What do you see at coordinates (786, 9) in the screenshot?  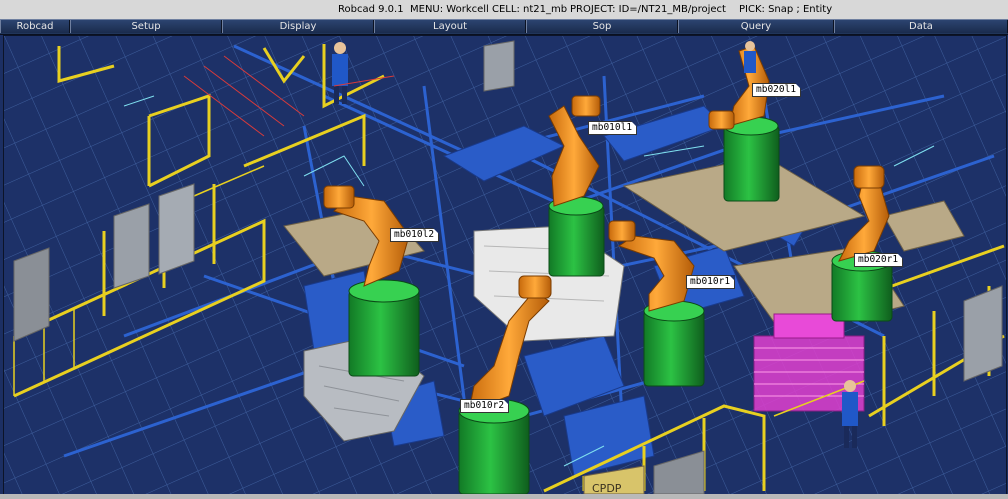 I see `pick-status: PICK: Snap ; Entity` at bounding box center [786, 9].